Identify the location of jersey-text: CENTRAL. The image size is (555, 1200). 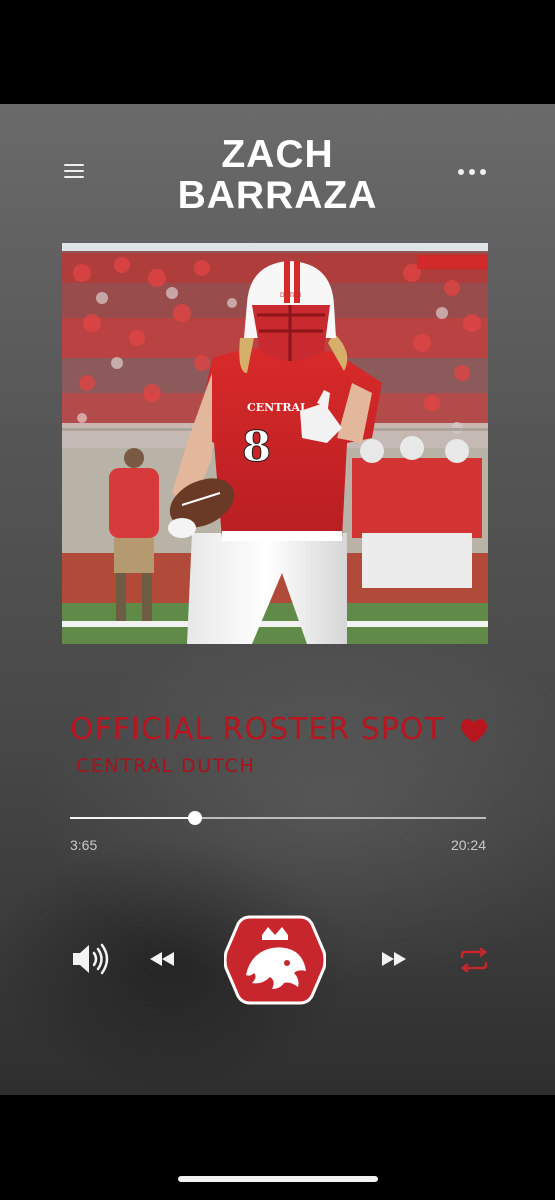
(277, 407).